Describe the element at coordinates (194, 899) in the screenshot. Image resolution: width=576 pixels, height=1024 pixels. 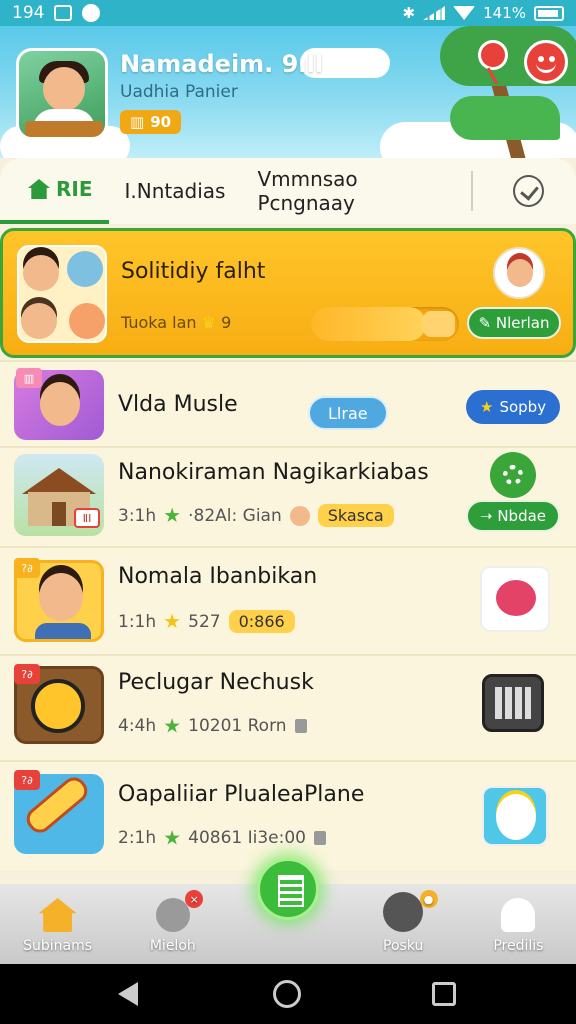
I see `notification-badge: ×` at that location.